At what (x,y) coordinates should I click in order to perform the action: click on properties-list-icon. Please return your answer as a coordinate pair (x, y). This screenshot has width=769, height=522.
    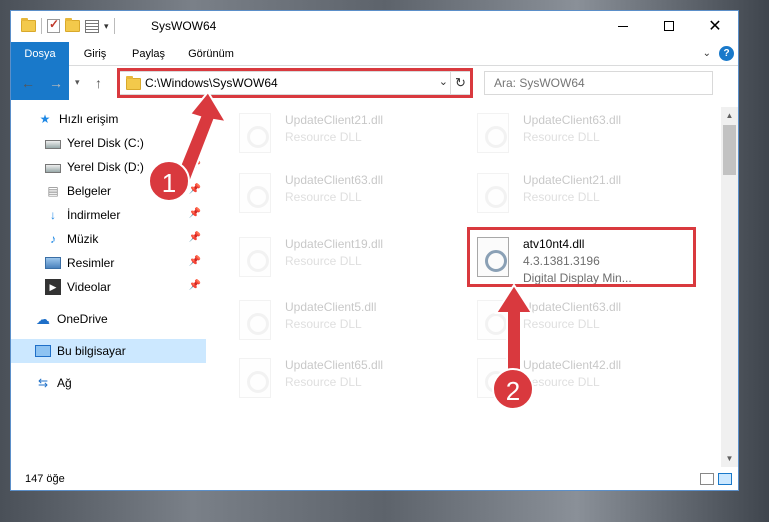
    Looking at the image, I should click on (92, 26).